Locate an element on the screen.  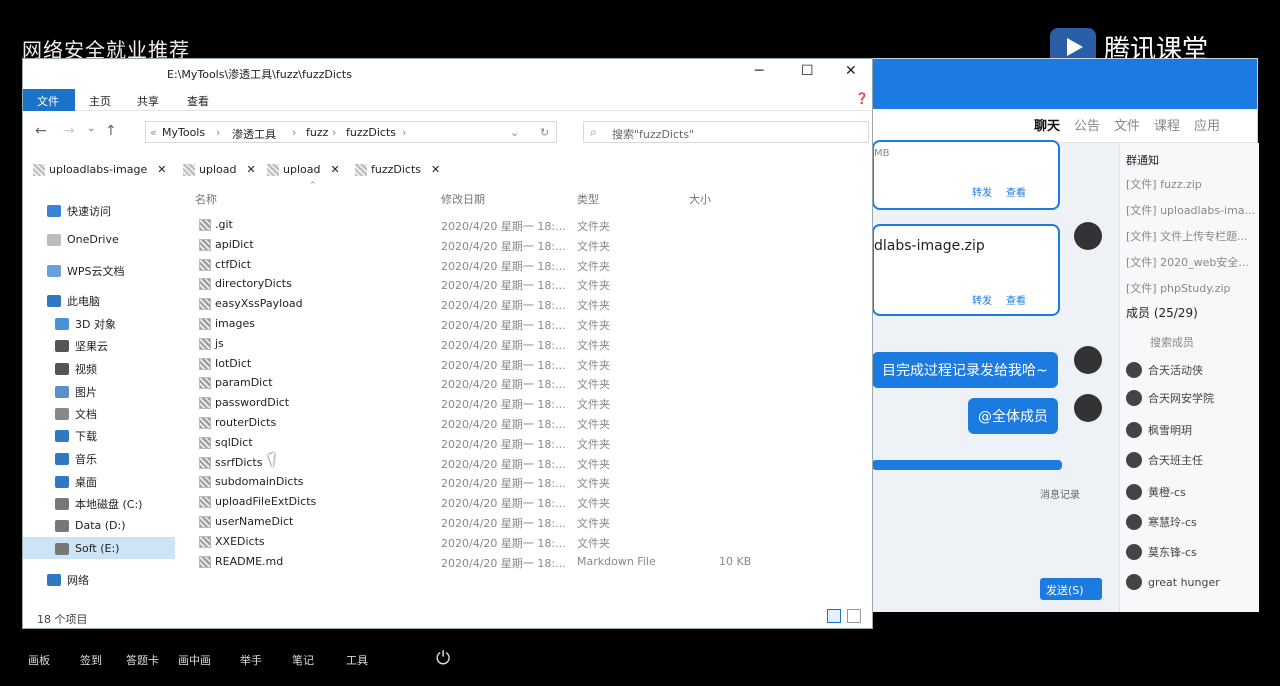
file-row: paramDict 2020/4/20 星期一 18:... 文件夹 is located at coordinates (523, 383).